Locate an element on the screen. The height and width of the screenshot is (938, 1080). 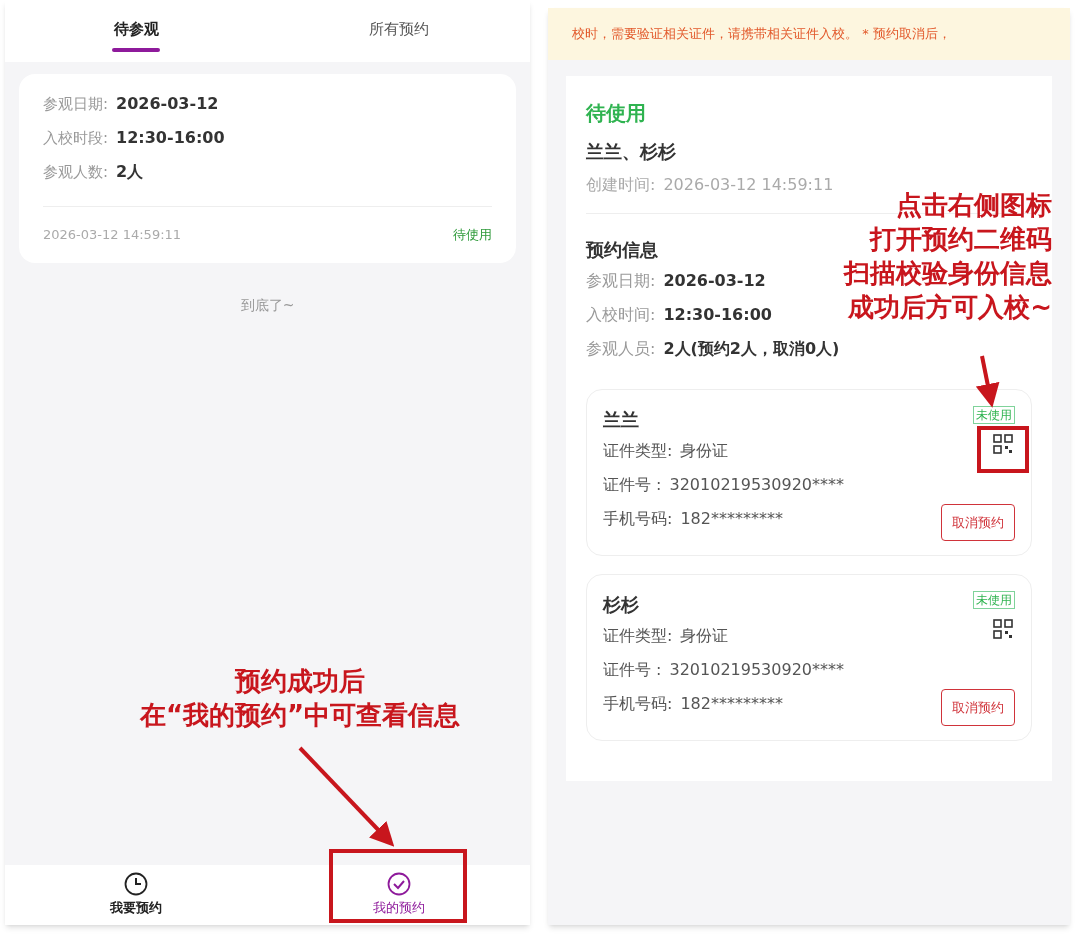
nav-tab: 我要预约 is located at coordinates (136, 895).